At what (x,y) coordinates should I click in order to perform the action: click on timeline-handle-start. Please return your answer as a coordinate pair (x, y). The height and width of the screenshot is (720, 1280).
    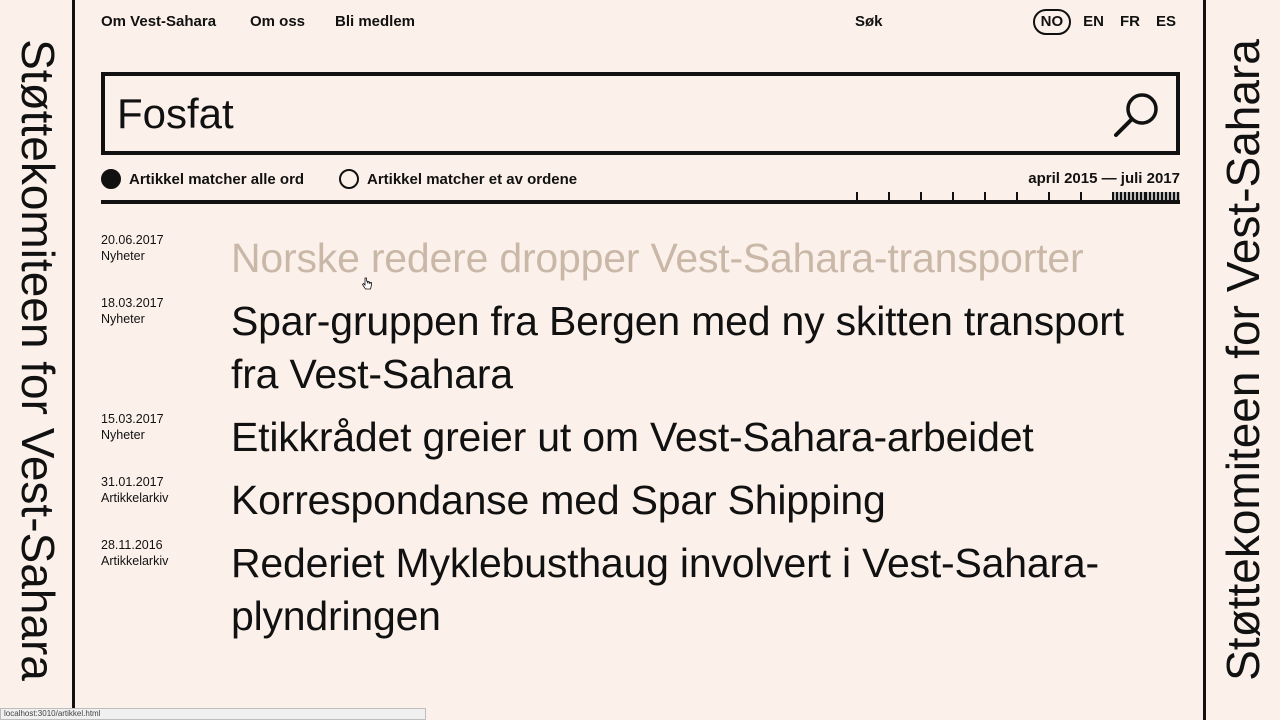
    Looking at the image, I should click on (1128, 196).